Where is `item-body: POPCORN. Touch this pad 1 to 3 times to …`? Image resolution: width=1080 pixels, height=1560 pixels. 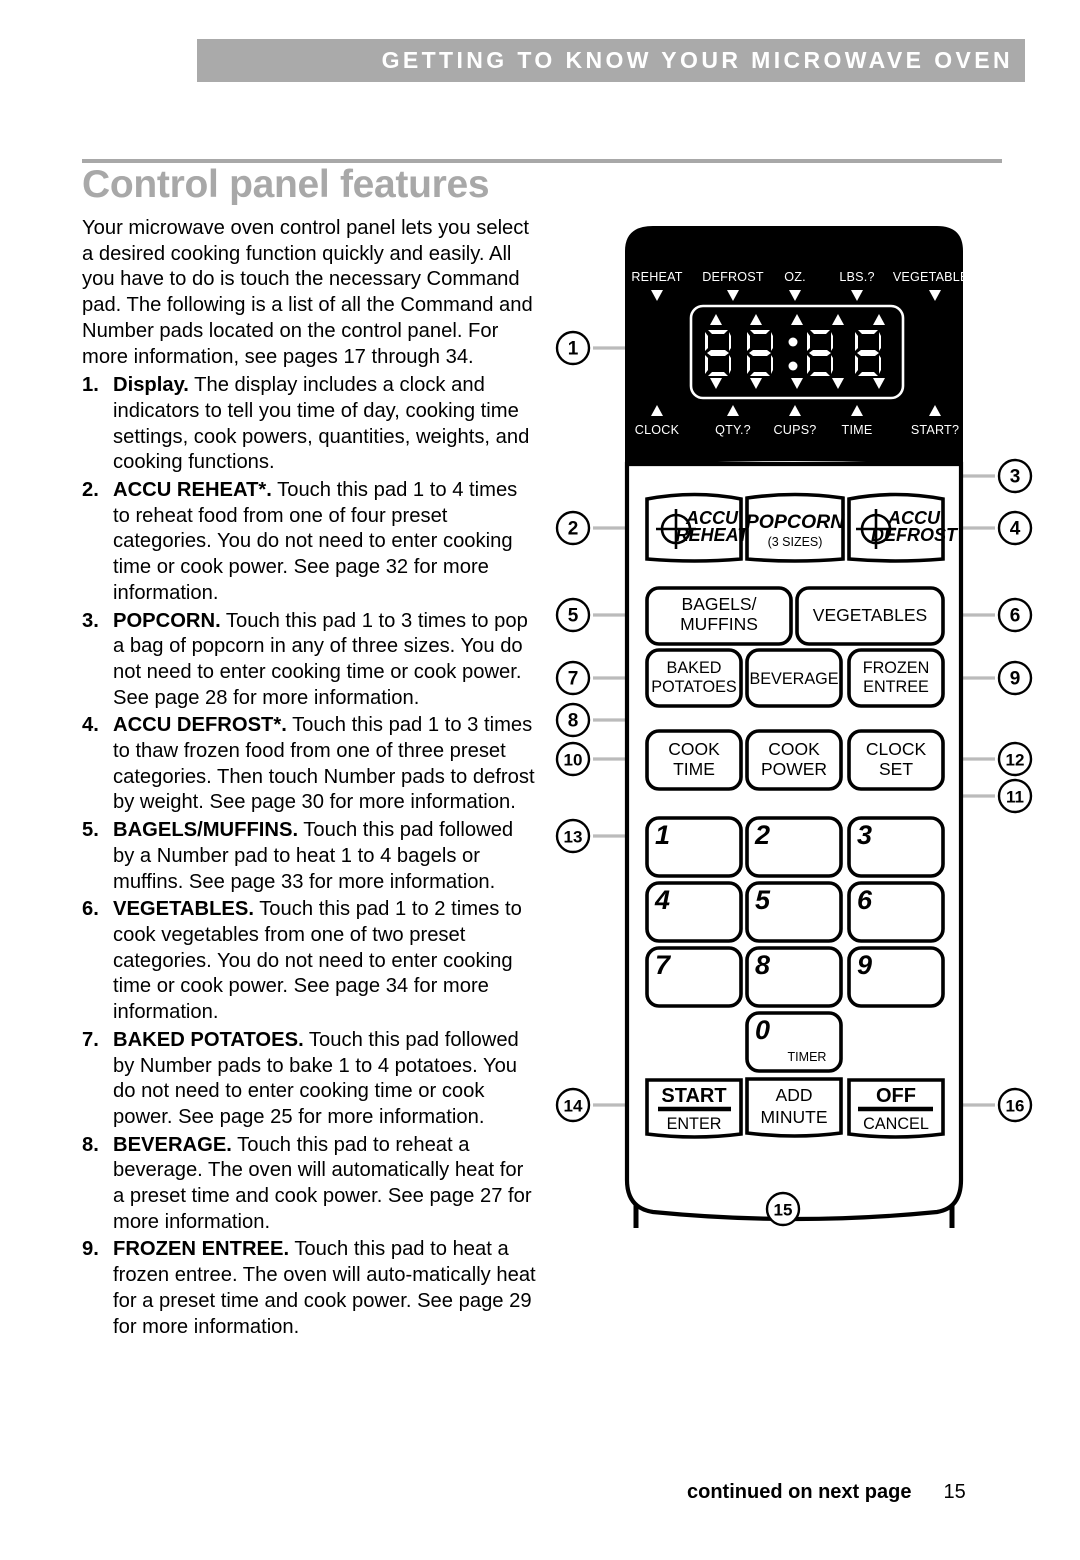 item-body: POPCORN. Touch this pad 1 to 3 times to … is located at coordinates (325, 660).